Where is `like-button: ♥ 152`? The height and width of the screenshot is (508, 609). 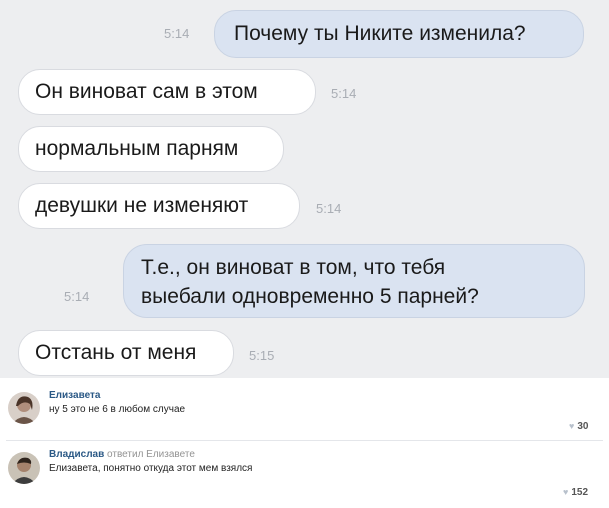 like-button: ♥ 152 is located at coordinates (575, 492).